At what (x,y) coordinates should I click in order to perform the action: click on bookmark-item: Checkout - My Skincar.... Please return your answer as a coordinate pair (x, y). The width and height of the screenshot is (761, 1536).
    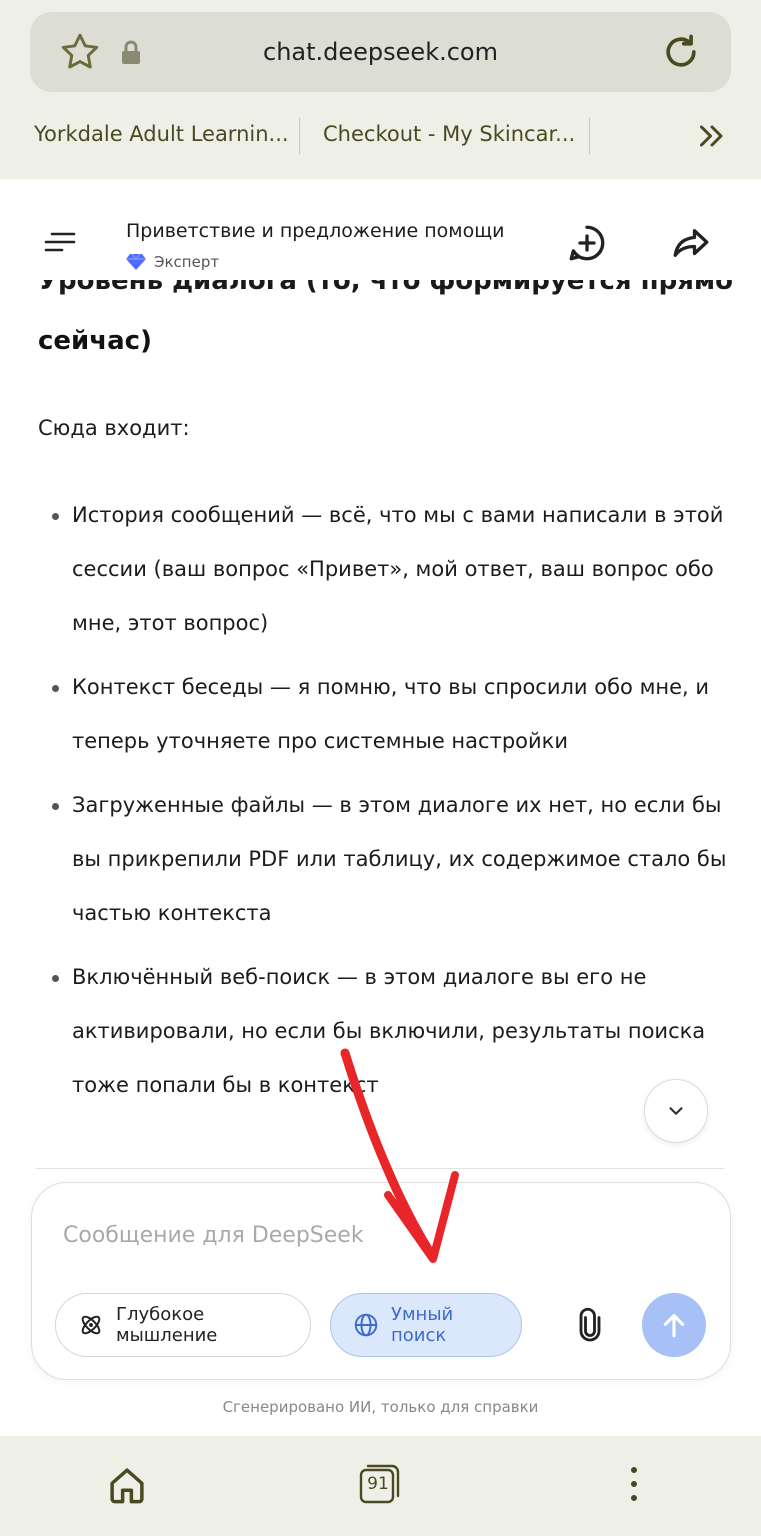
    Looking at the image, I should click on (449, 134).